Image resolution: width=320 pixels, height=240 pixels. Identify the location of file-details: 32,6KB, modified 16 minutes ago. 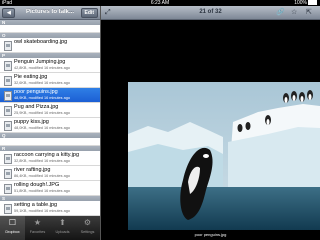
(42, 83).